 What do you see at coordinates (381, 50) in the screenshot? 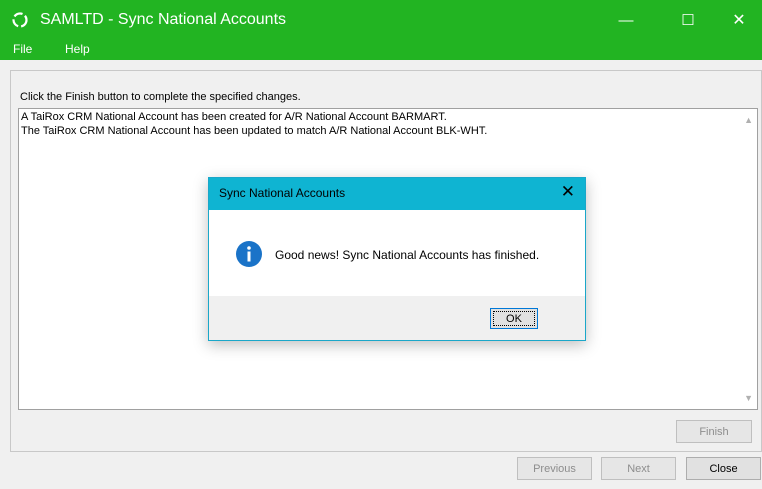
I see `menu-bar: File Help` at bounding box center [381, 50].